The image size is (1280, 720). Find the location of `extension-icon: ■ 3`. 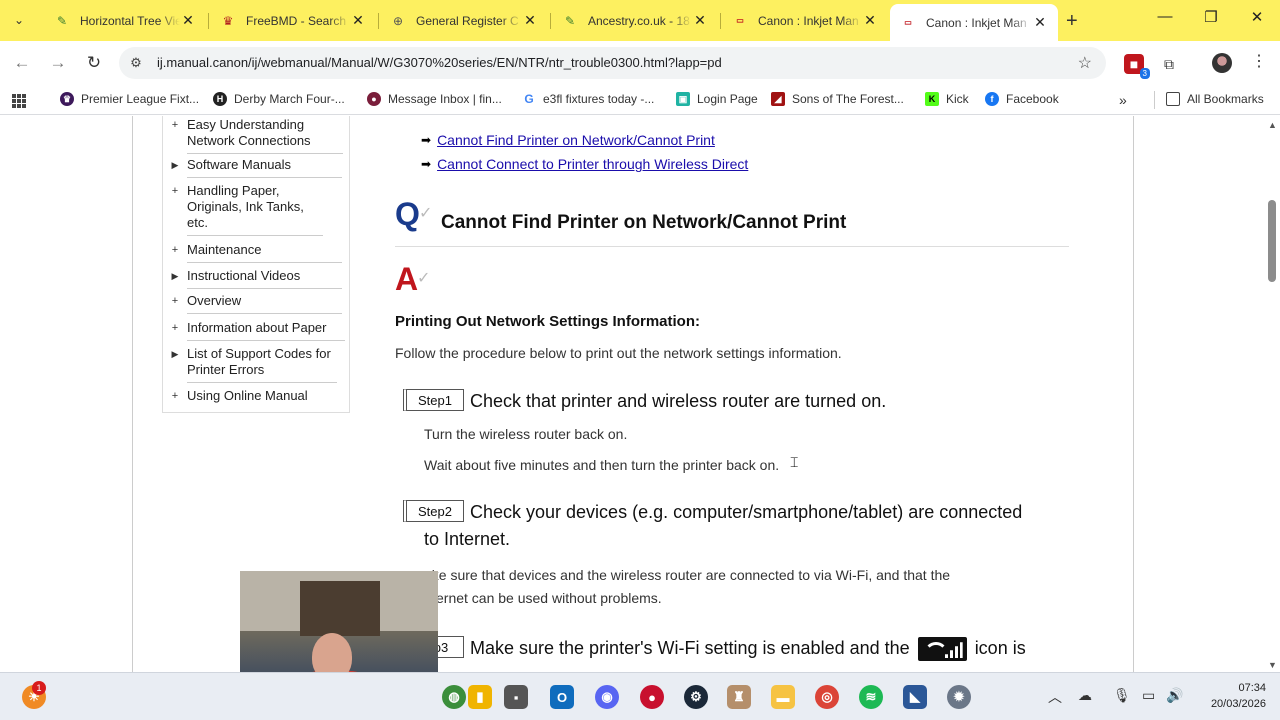

extension-icon: ■ 3 is located at coordinates (1137, 66).